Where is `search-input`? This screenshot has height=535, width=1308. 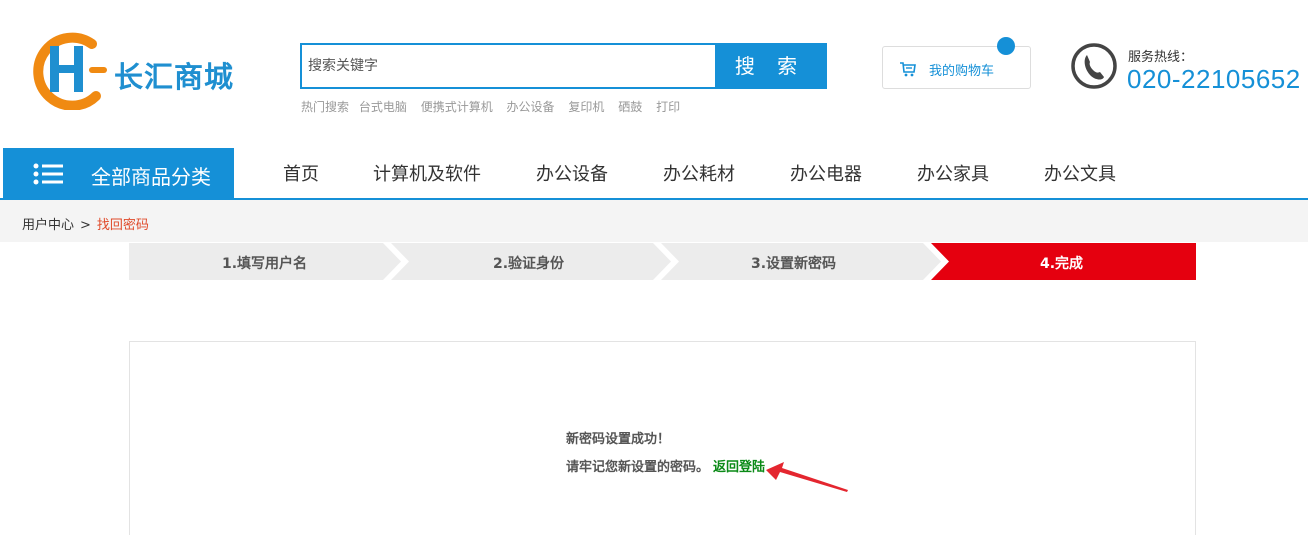 search-input is located at coordinates (509, 66).